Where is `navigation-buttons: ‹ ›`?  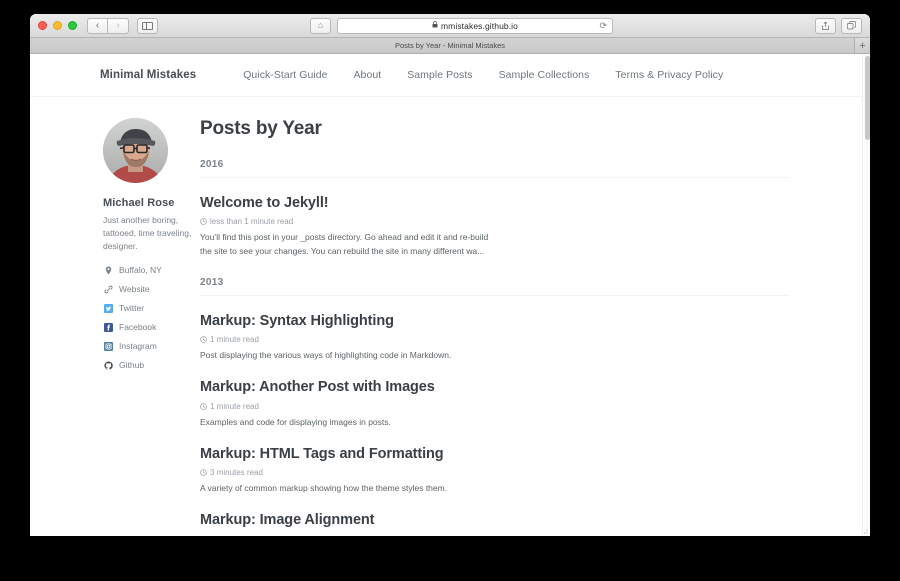 navigation-buttons: ‹ › is located at coordinates (108, 25).